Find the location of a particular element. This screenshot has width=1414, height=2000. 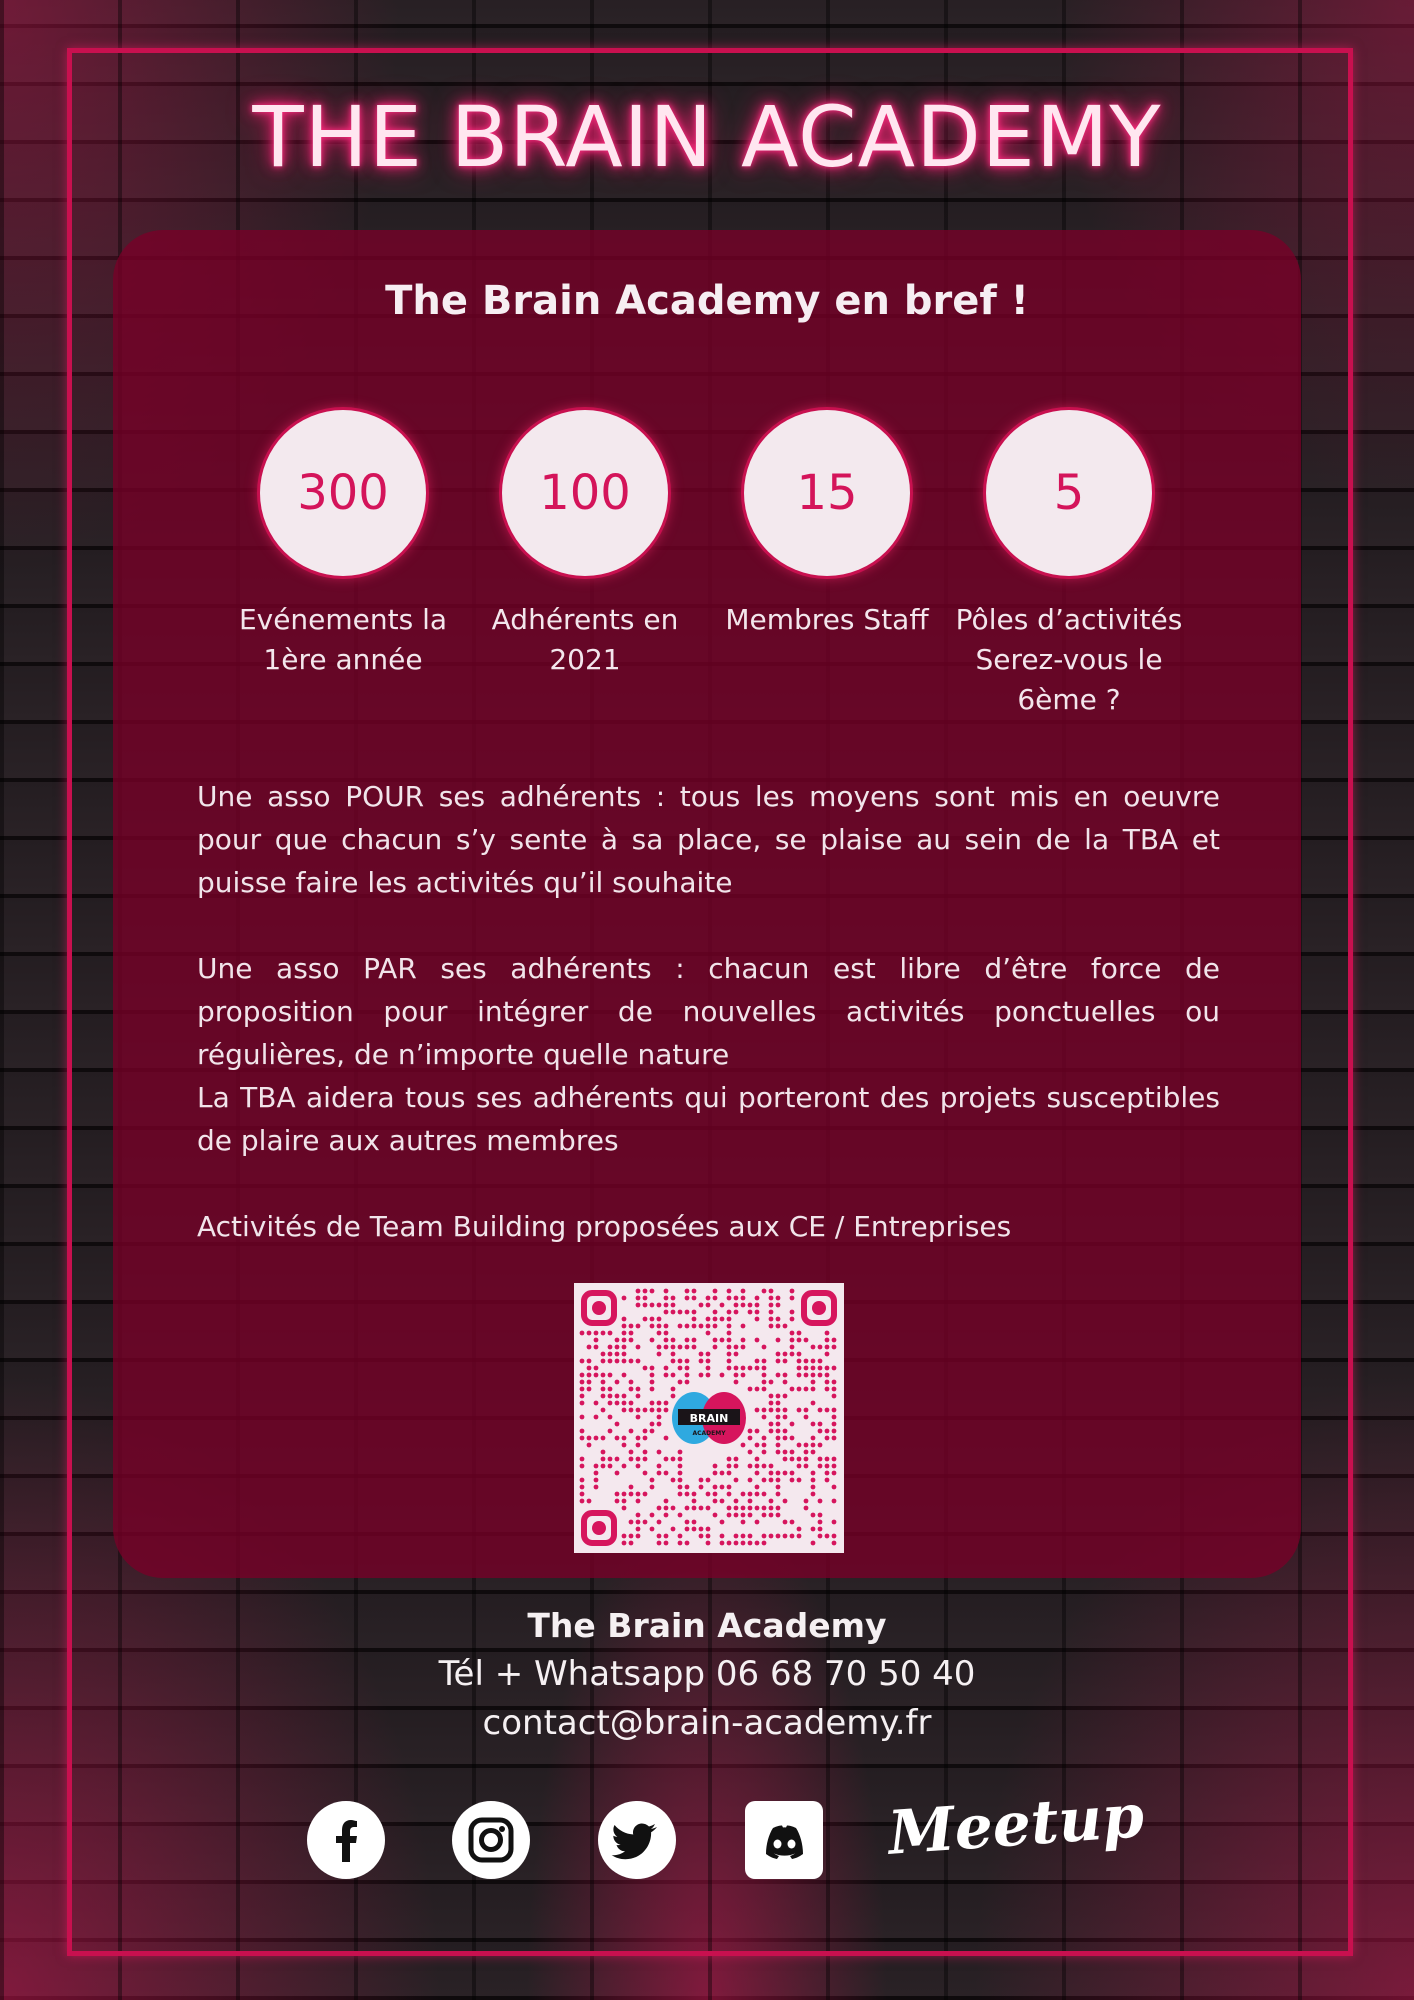

stat-label: Membres Staff is located at coordinates (827, 619).